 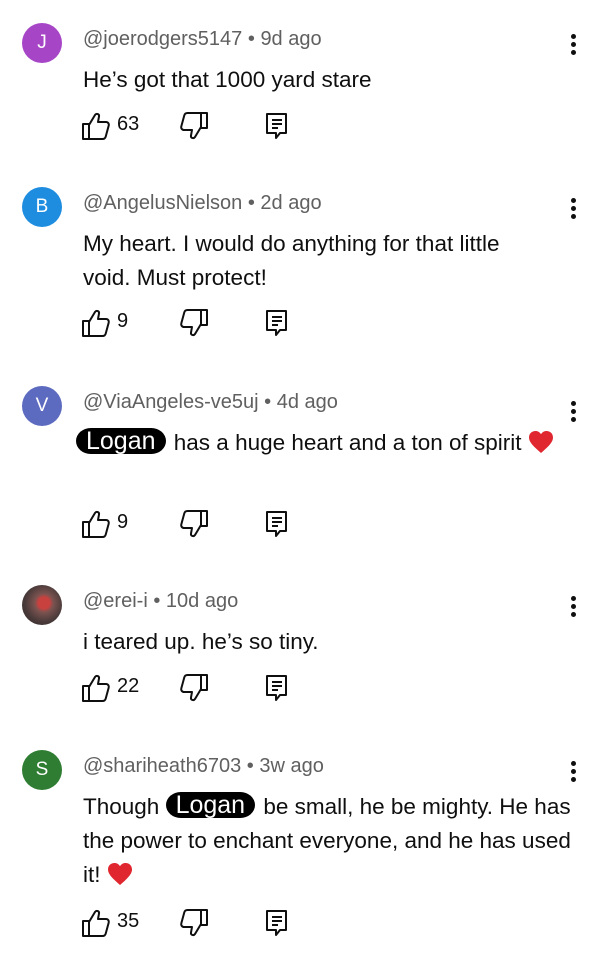 What do you see at coordinates (347, 442) in the screenshot?
I see `comment-text-part: has a huge heart and a ton of spirit` at bounding box center [347, 442].